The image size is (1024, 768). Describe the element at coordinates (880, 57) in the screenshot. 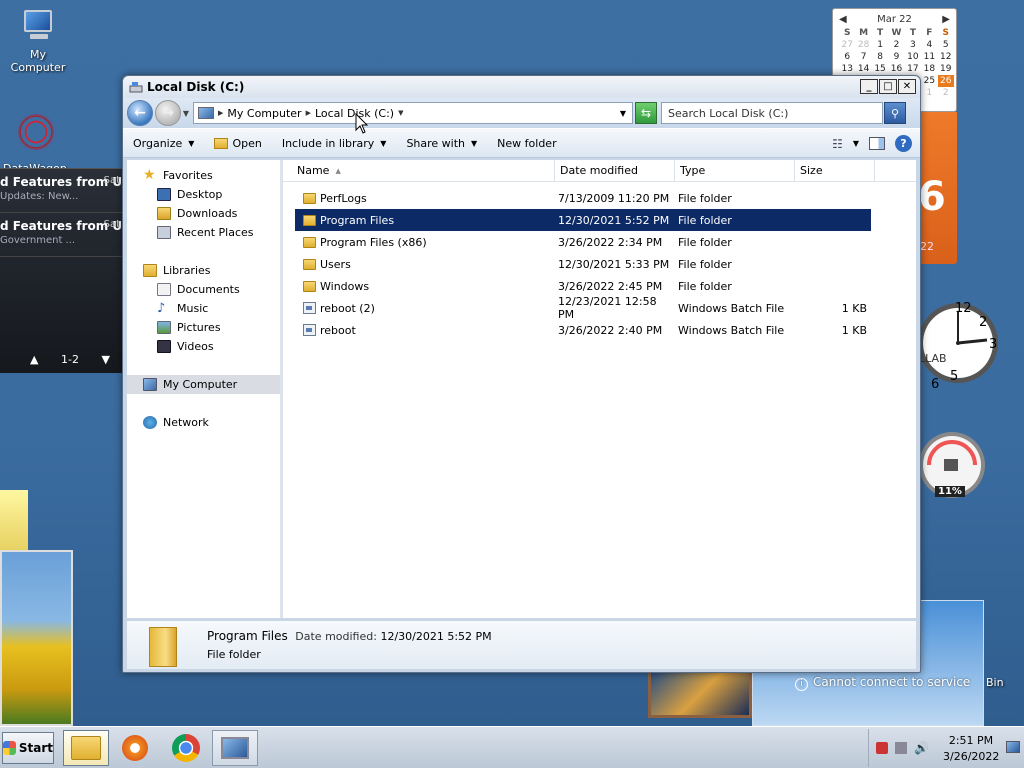

I see `calendar-day: 8` at that location.